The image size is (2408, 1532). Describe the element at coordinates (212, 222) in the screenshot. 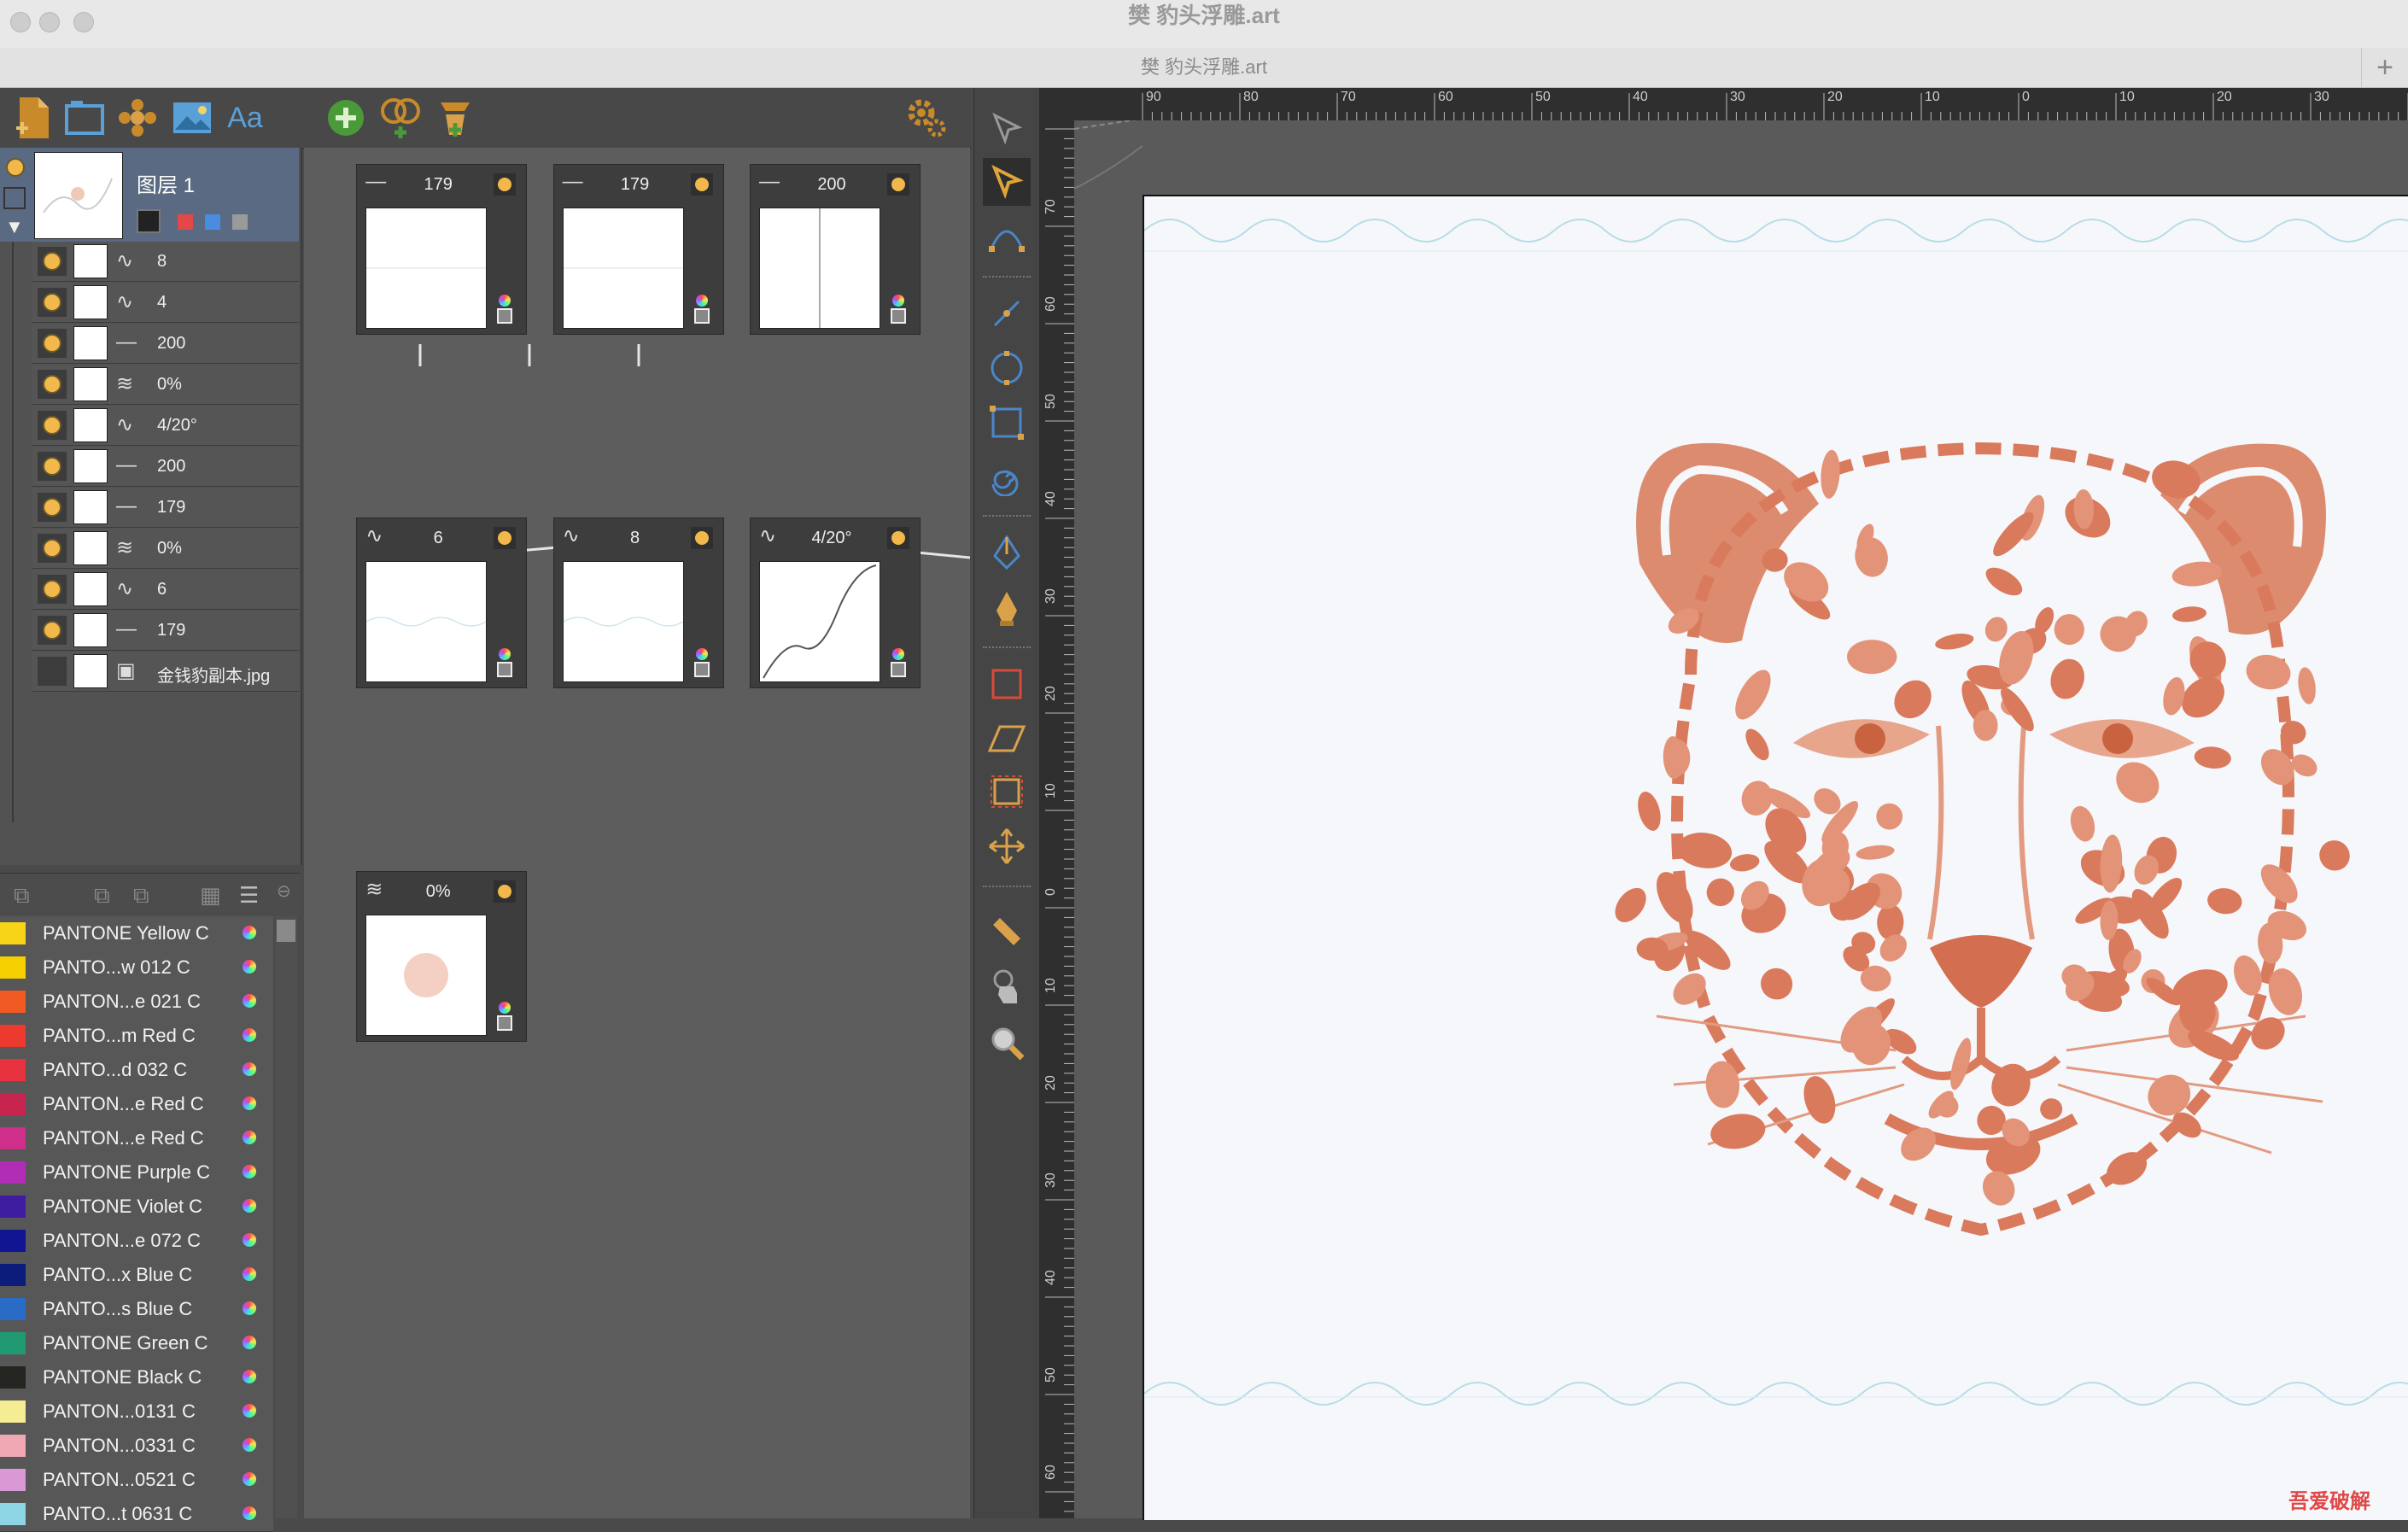

I see `channel-blue-icon` at that location.